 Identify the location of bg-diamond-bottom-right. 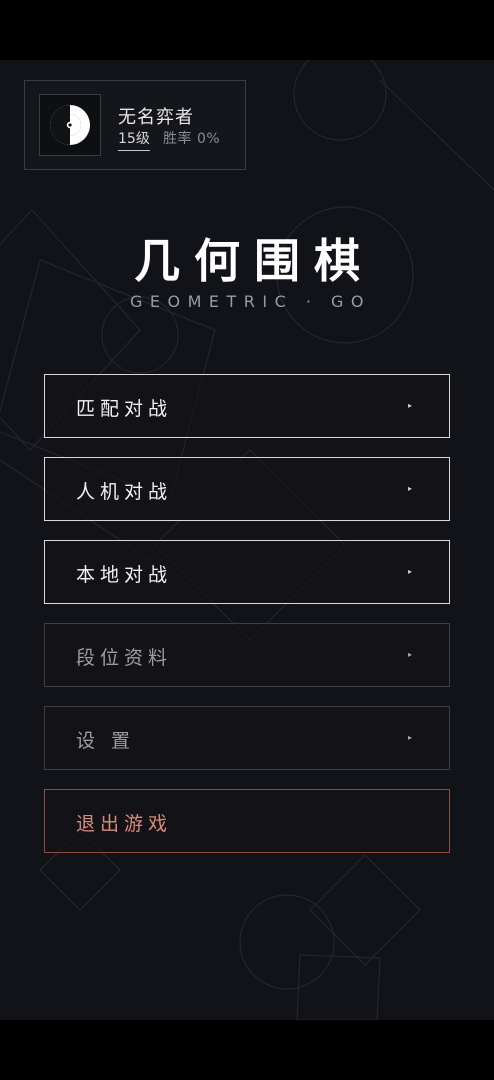
(365, 910).